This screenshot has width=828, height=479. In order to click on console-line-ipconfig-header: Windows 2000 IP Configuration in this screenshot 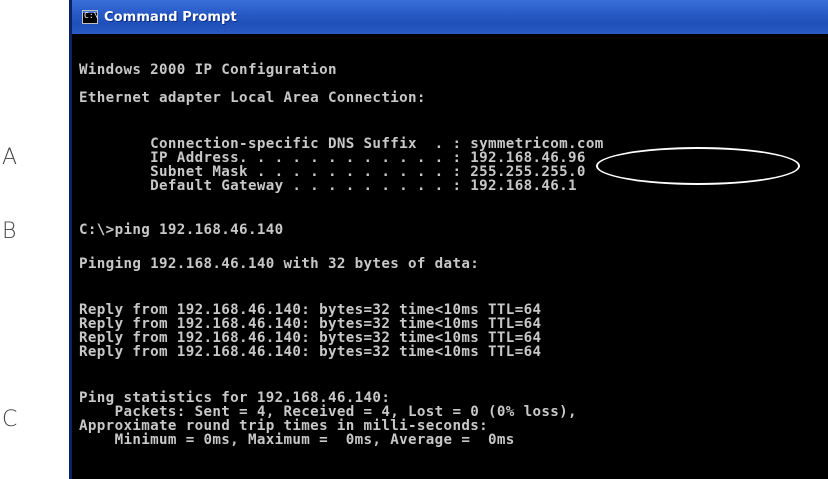, I will do `click(208, 70)`.